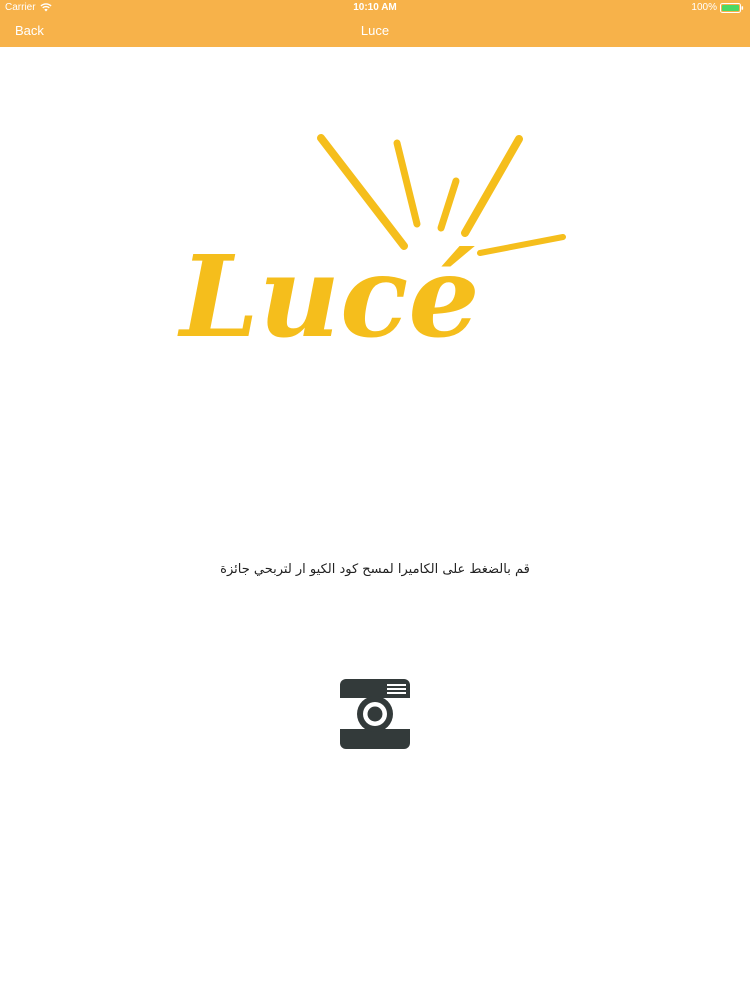  Describe the element at coordinates (704, 7) in the screenshot. I see `battery-percent: 100%` at that location.